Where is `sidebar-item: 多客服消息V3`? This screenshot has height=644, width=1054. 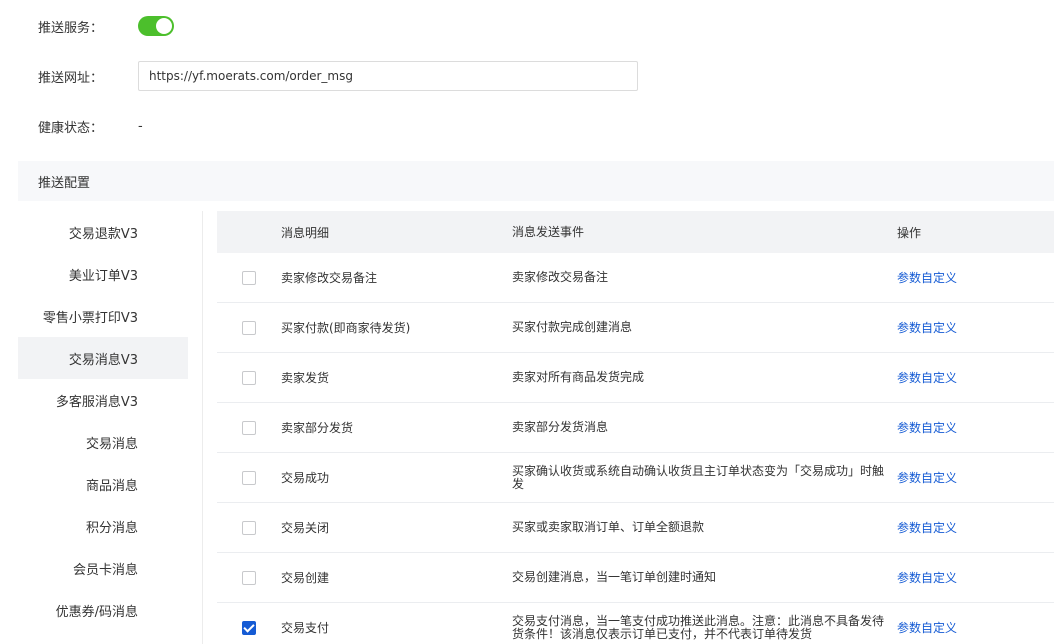 sidebar-item: 多客服消息V3 is located at coordinates (103, 400).